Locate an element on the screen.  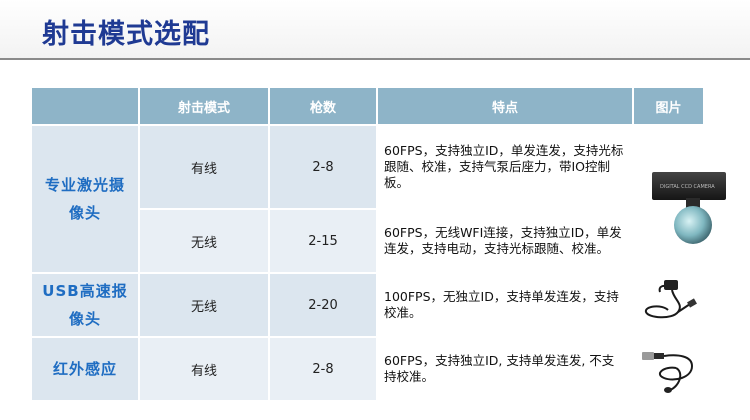
header-count: 枪数 is located at coordinates (323, 106).